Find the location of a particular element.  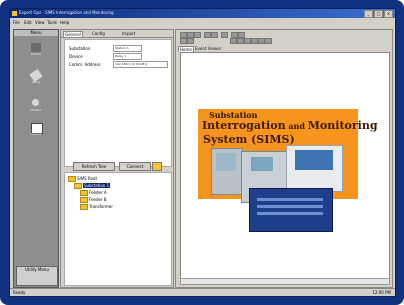

menu-help: Help is located at coordinates (64, 22).